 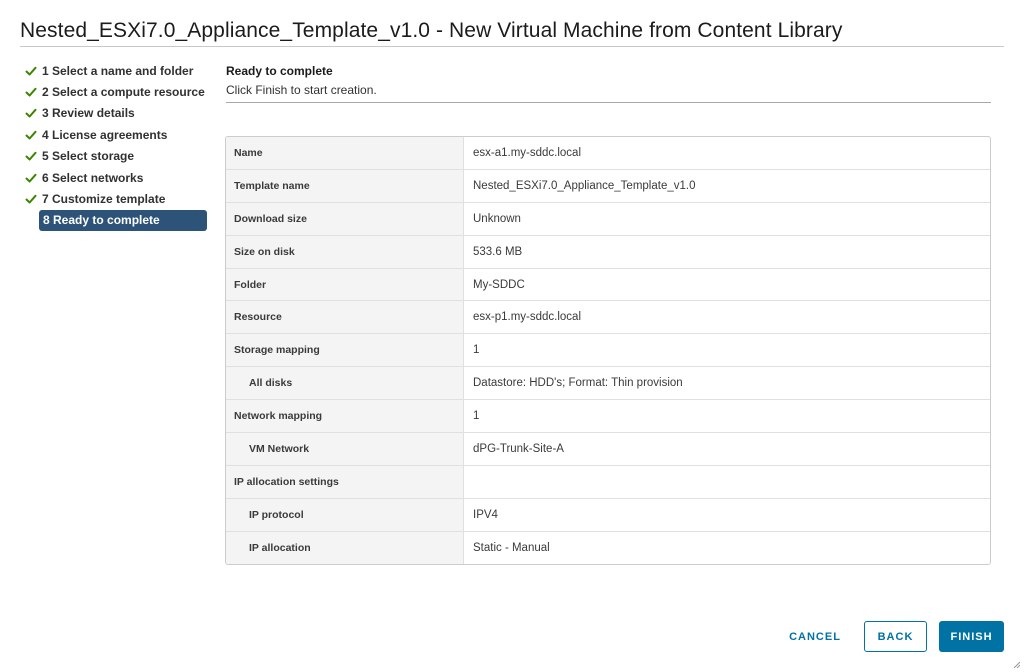 I want to click on summary-value, so click(x=727, y=482).